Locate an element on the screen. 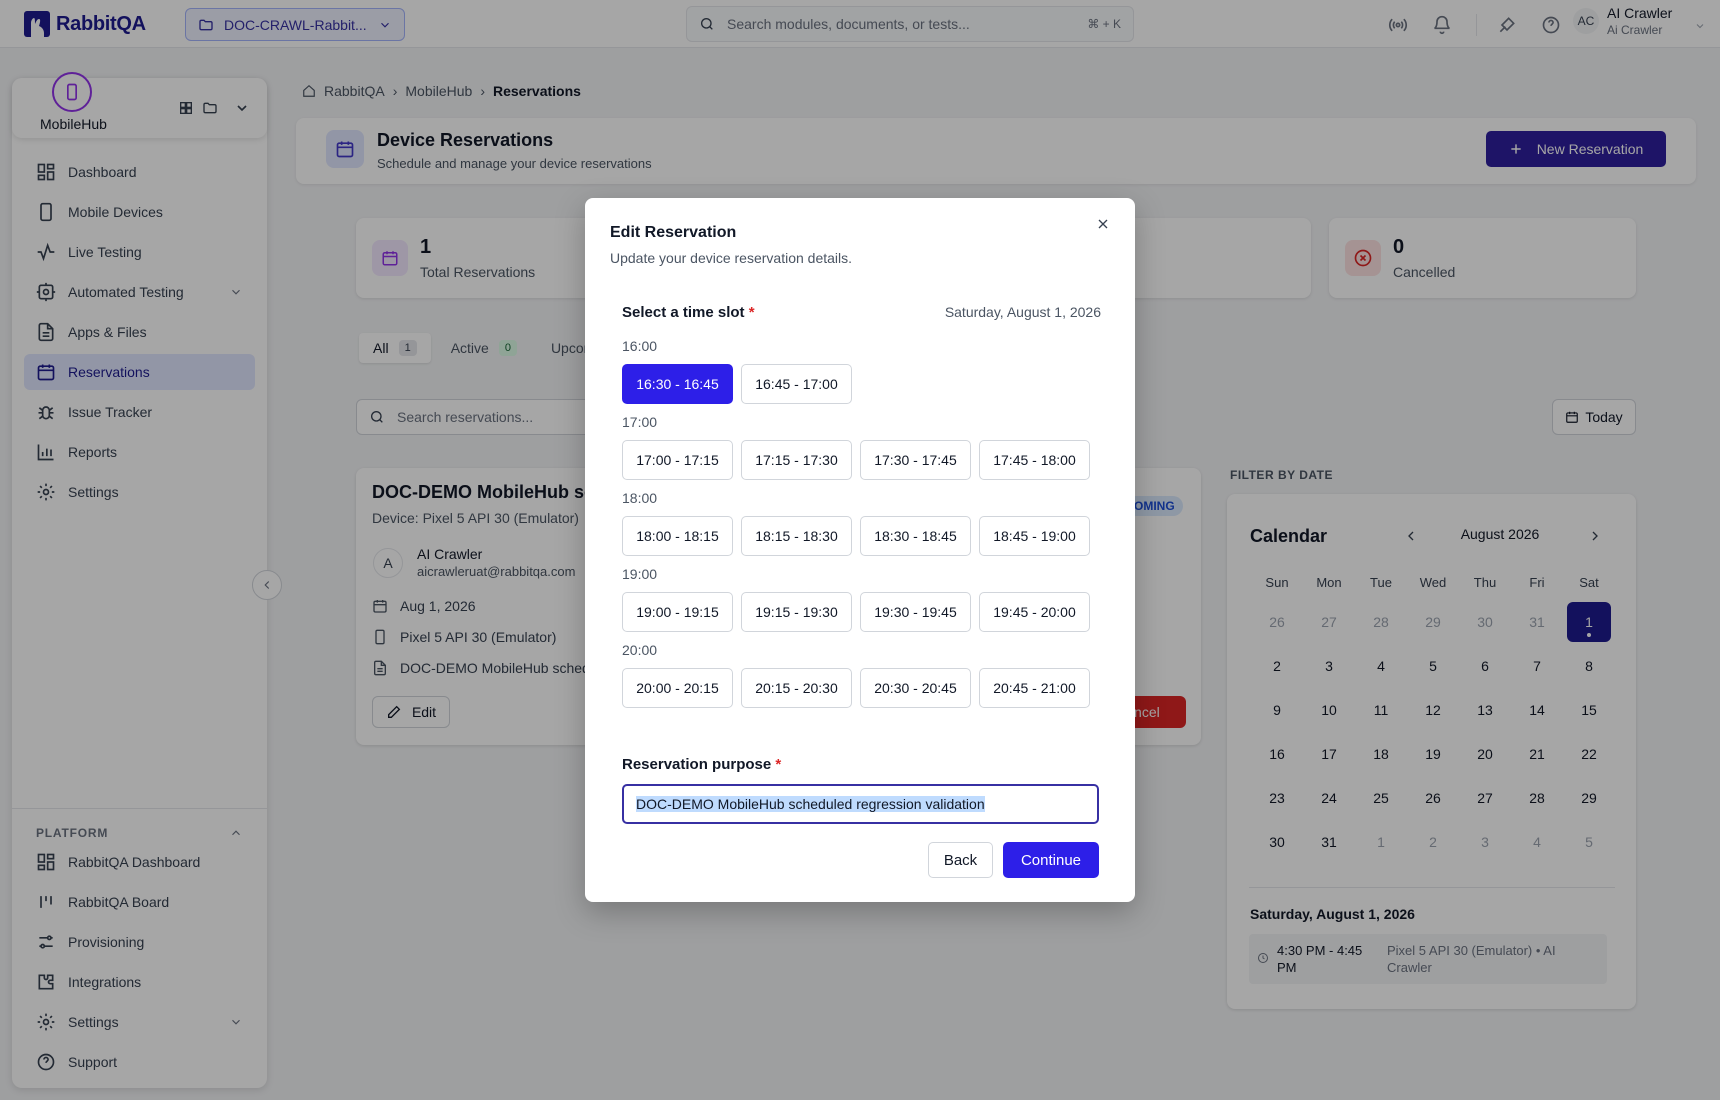 The width and height of the screenshot is (1720, 1100). time-slot-button: 19:00 - 19:15 is located at coordinates (677, 612).